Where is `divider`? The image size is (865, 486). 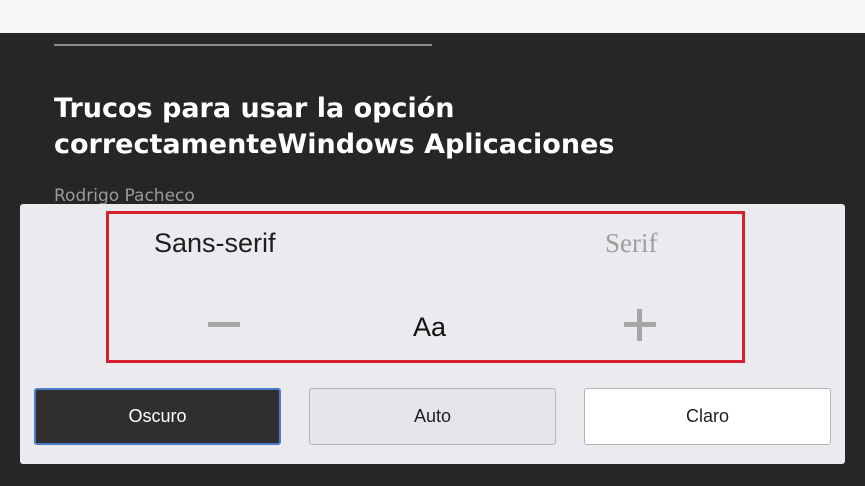
divider is located at coordinates (243, 45).